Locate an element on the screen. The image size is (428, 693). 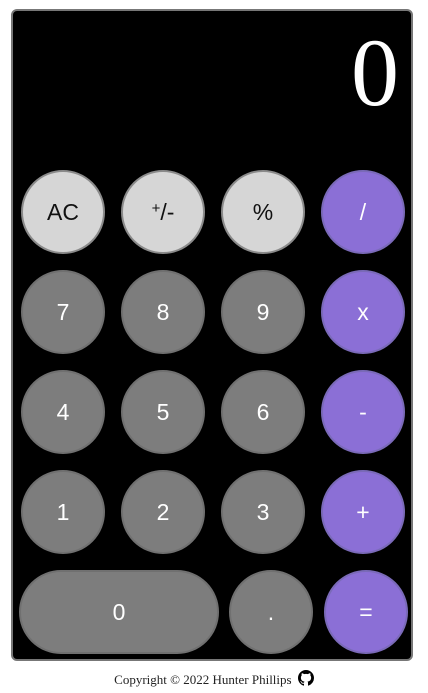
multiply-label: x is located at coordinates (363, 311).